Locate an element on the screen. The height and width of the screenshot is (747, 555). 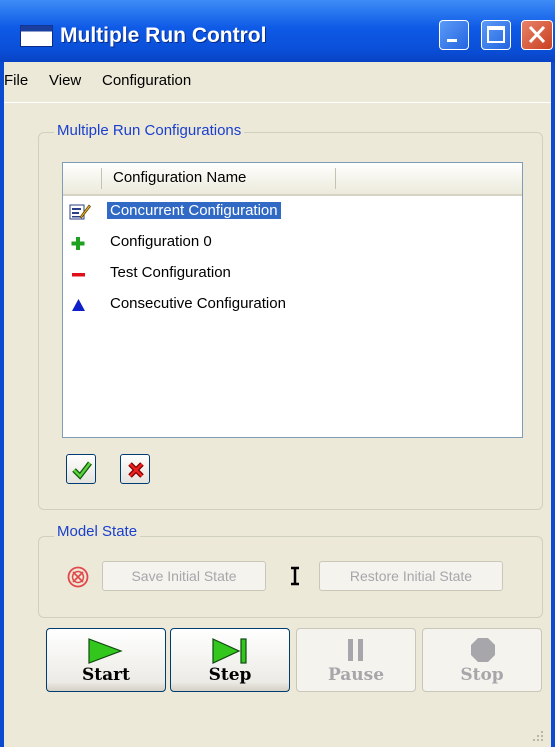
delete-x-icon is located at coordinates (136, 470).